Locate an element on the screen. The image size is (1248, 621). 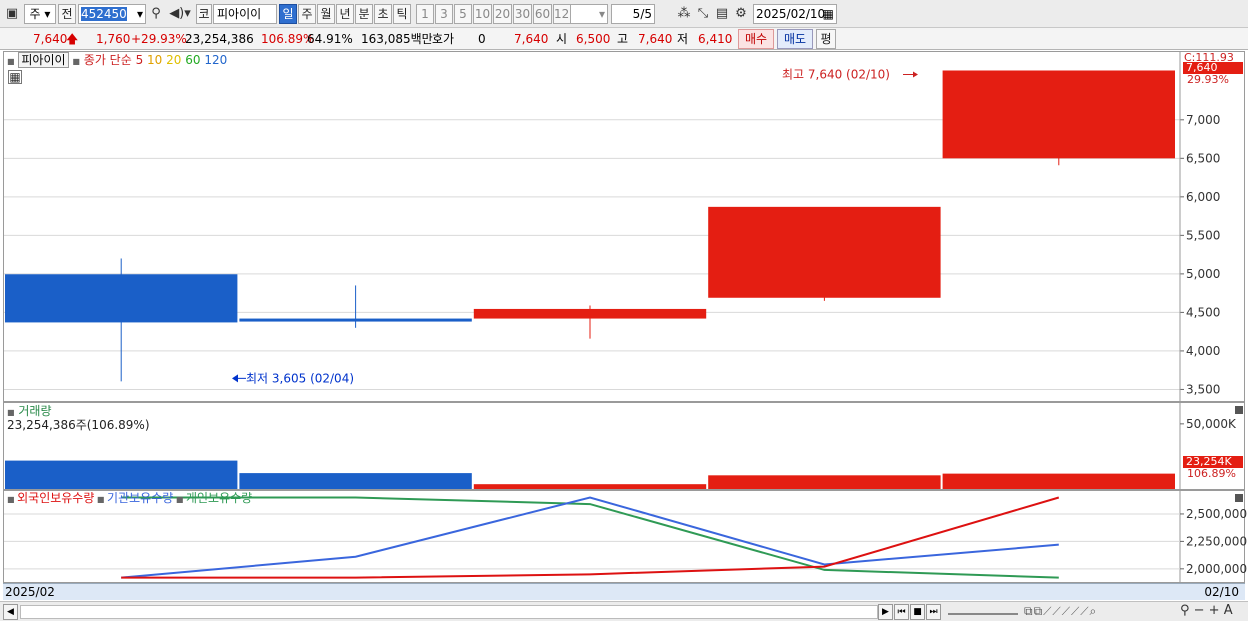
price-tick-label: 5,500 is located at coordinates (1203, 235).